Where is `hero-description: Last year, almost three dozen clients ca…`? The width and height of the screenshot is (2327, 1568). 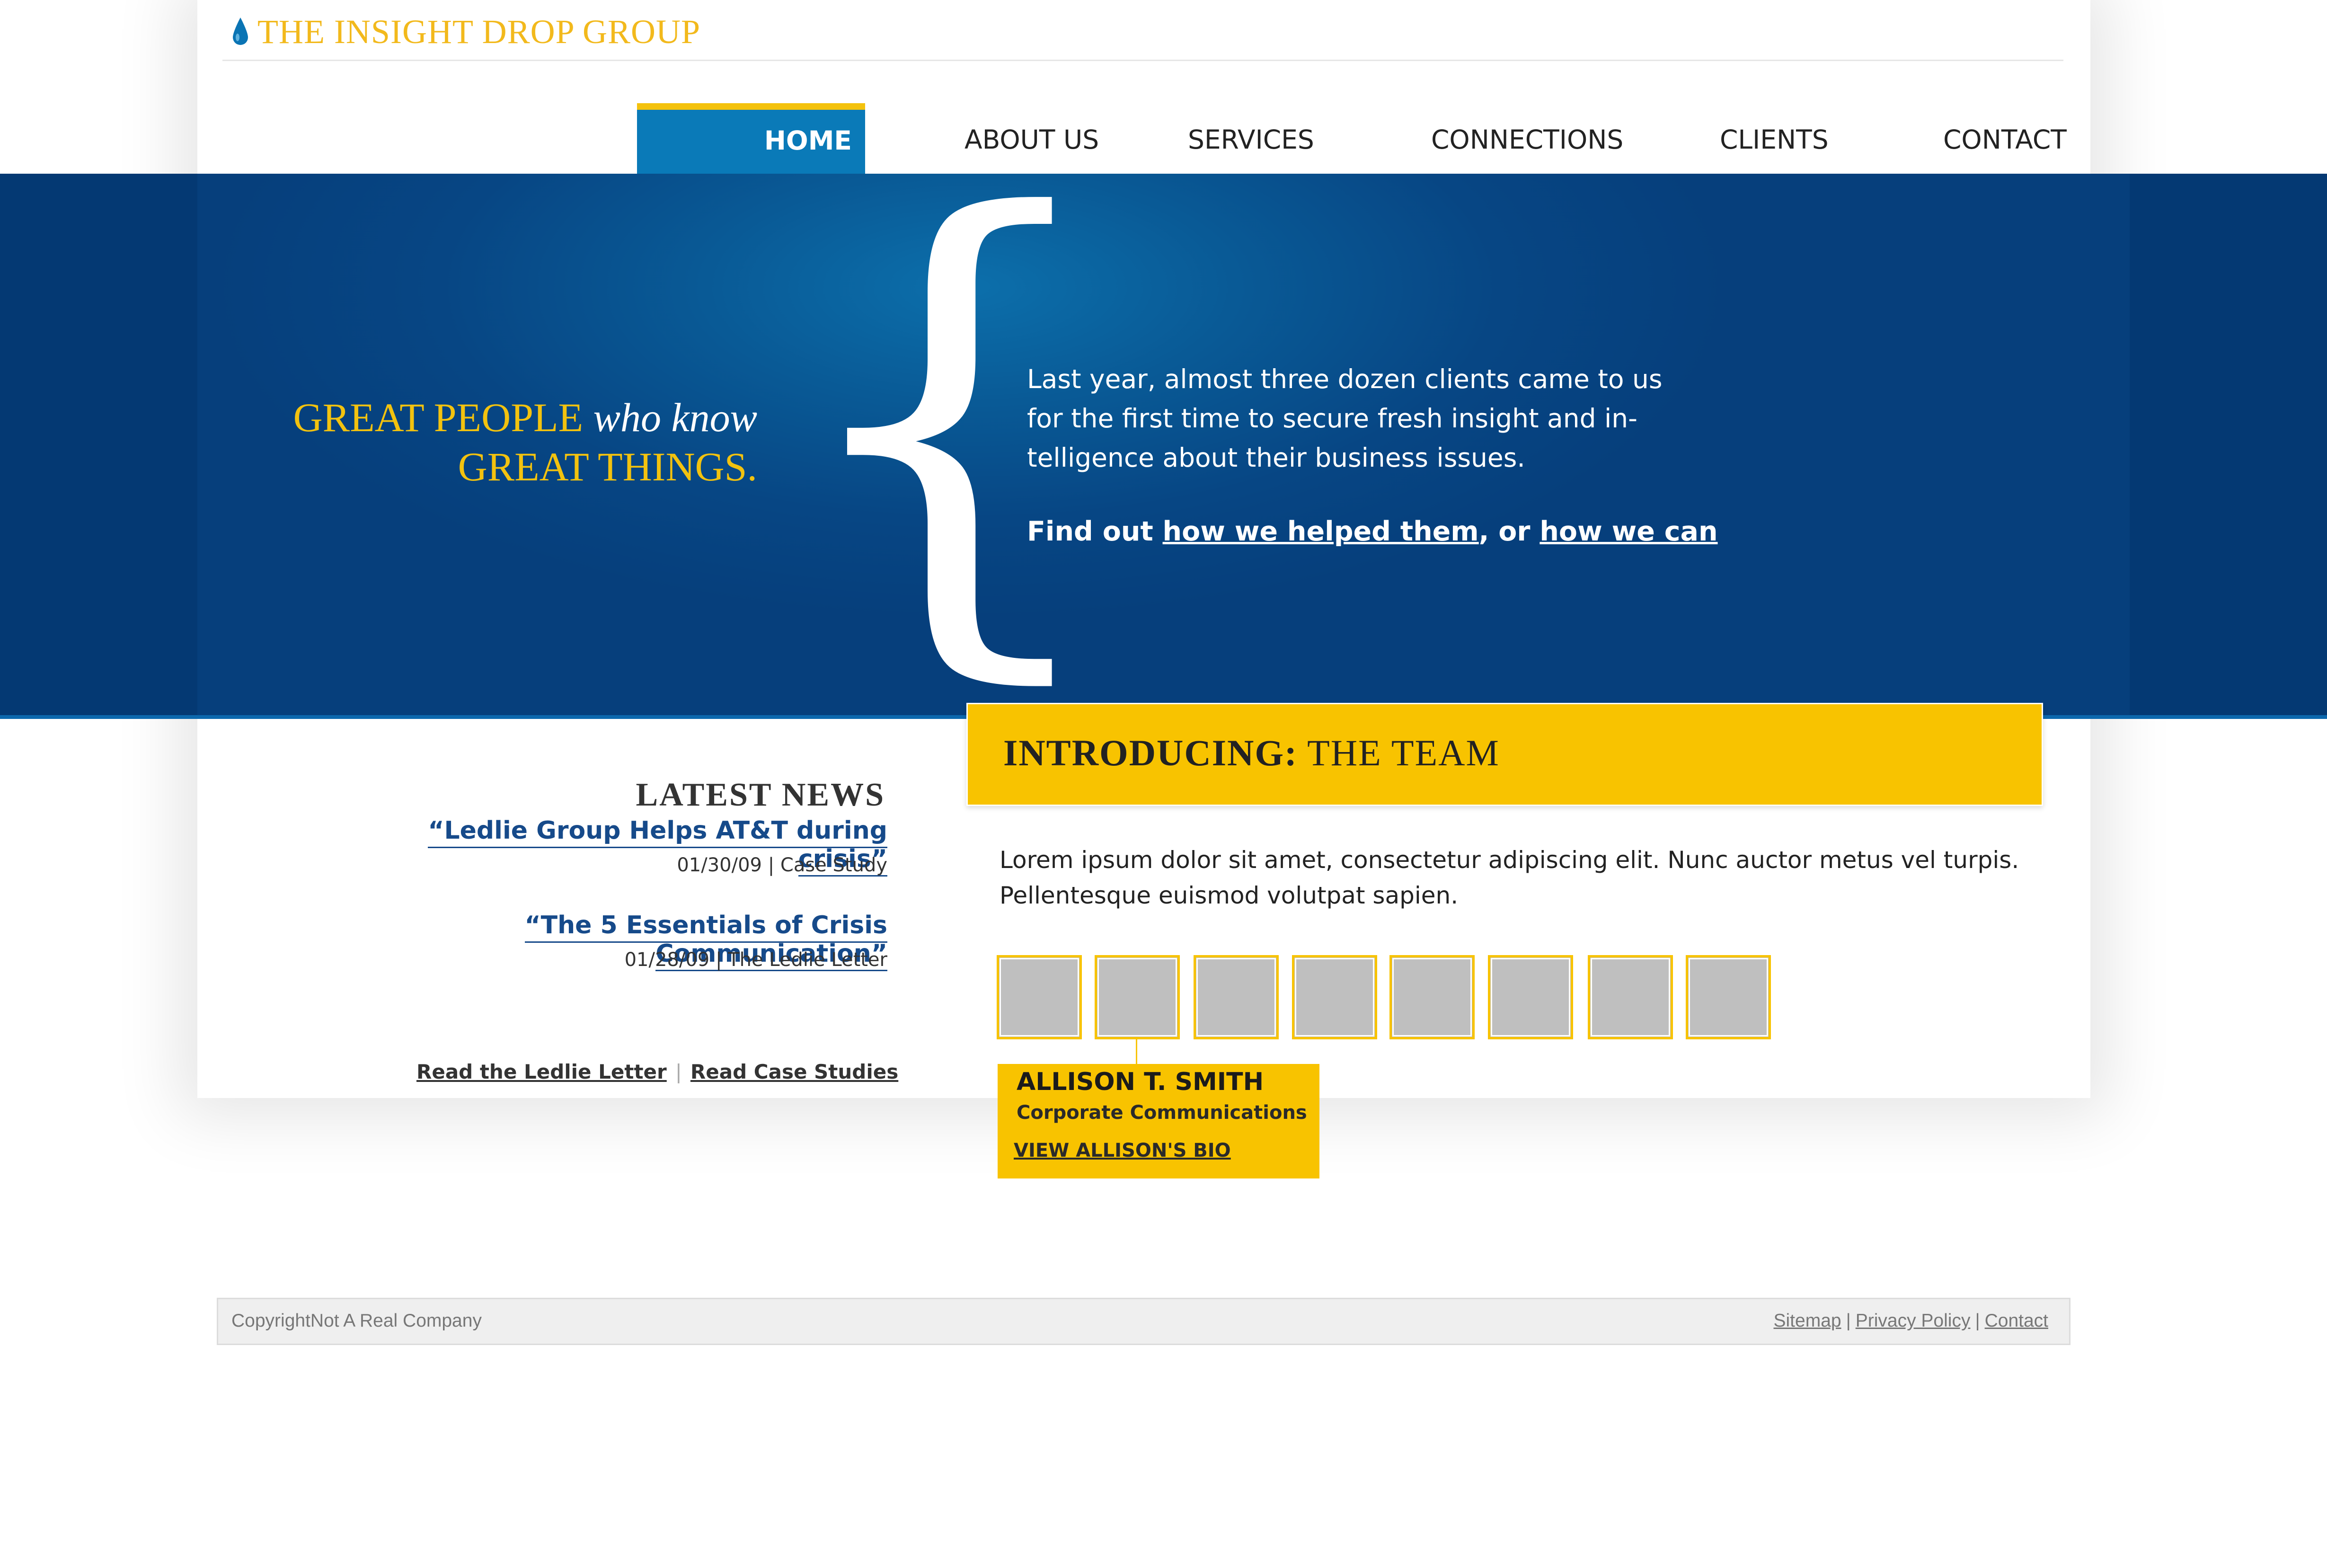 hero-description: Last year, almost three dozen clients ca… is located at coordinates (1345, 419).